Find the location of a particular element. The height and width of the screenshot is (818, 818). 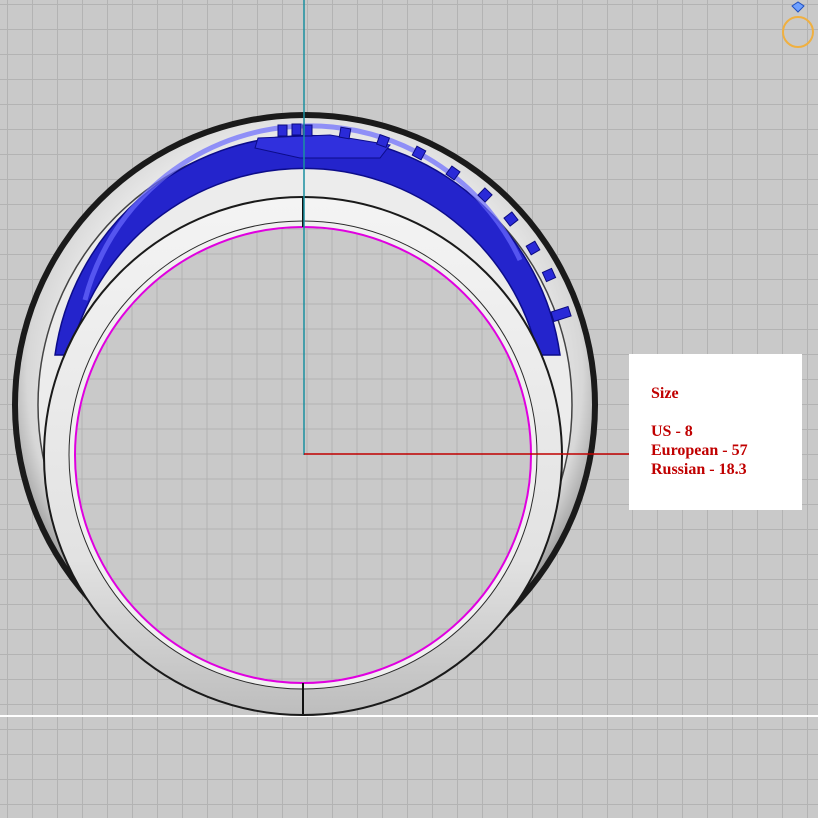

size-info-panel: Size US - 8 European - 57 Russian - 18.3 is located at coordinates (715, 432).